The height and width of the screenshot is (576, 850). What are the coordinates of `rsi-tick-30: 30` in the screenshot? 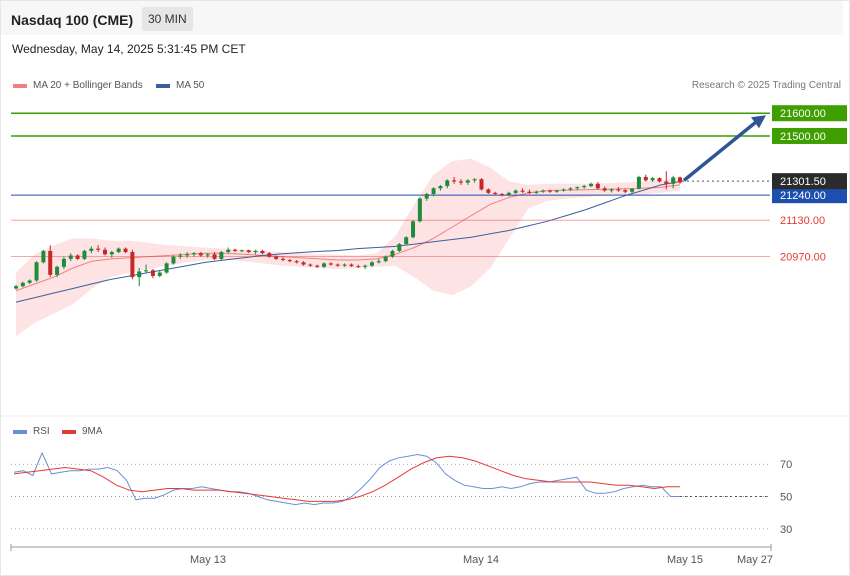 It's located at (786, 530).